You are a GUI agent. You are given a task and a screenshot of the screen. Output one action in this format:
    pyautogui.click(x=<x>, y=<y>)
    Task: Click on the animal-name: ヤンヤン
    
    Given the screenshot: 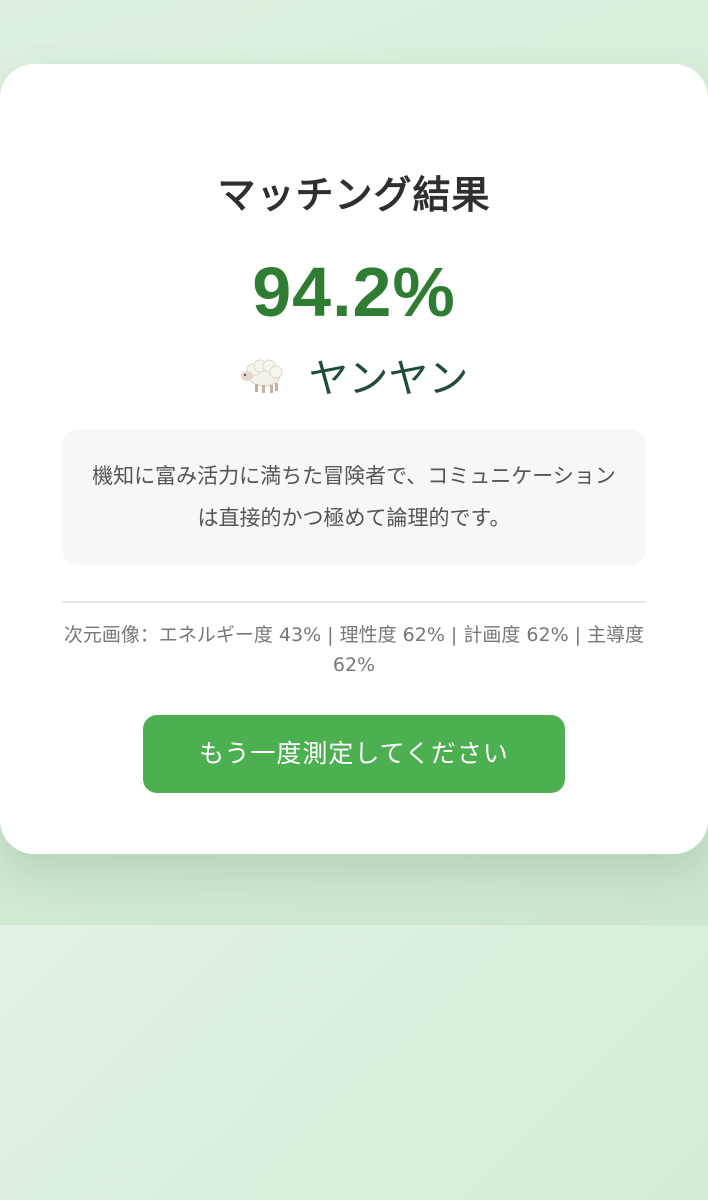 What is the action you would take?
    pyautogui.click(x=388, y=379)
    